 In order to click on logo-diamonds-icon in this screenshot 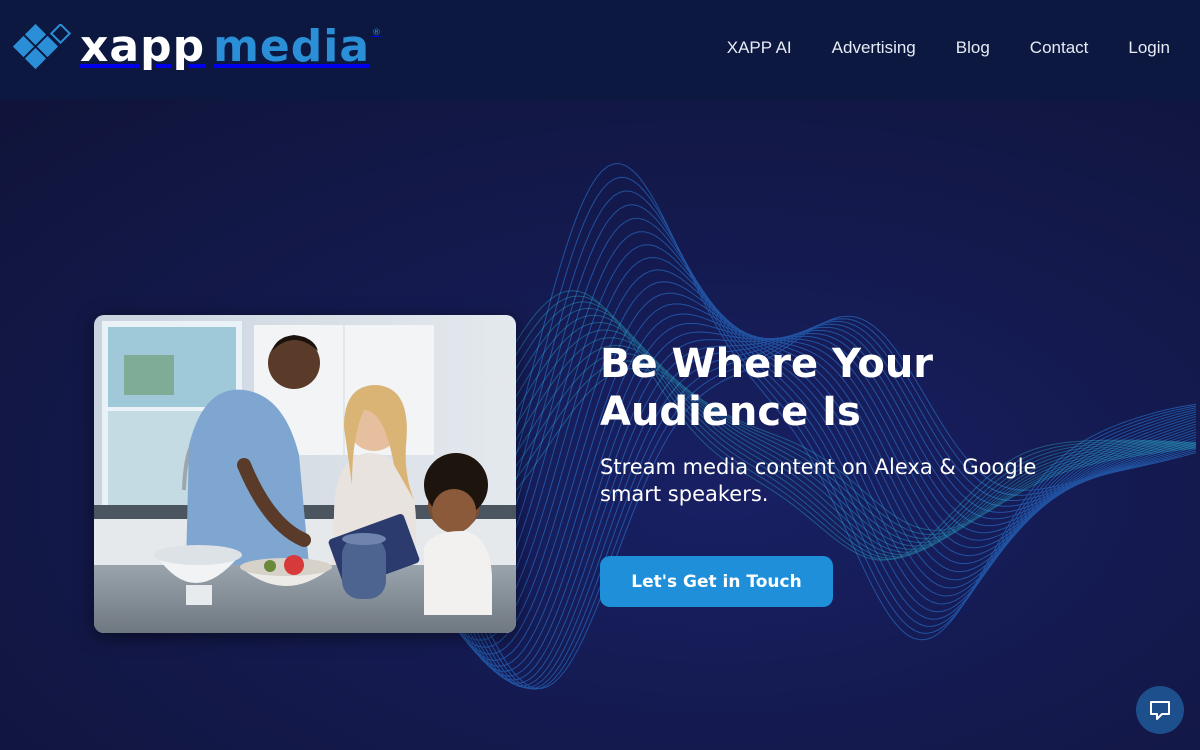, I will do `click(42, 47)`.